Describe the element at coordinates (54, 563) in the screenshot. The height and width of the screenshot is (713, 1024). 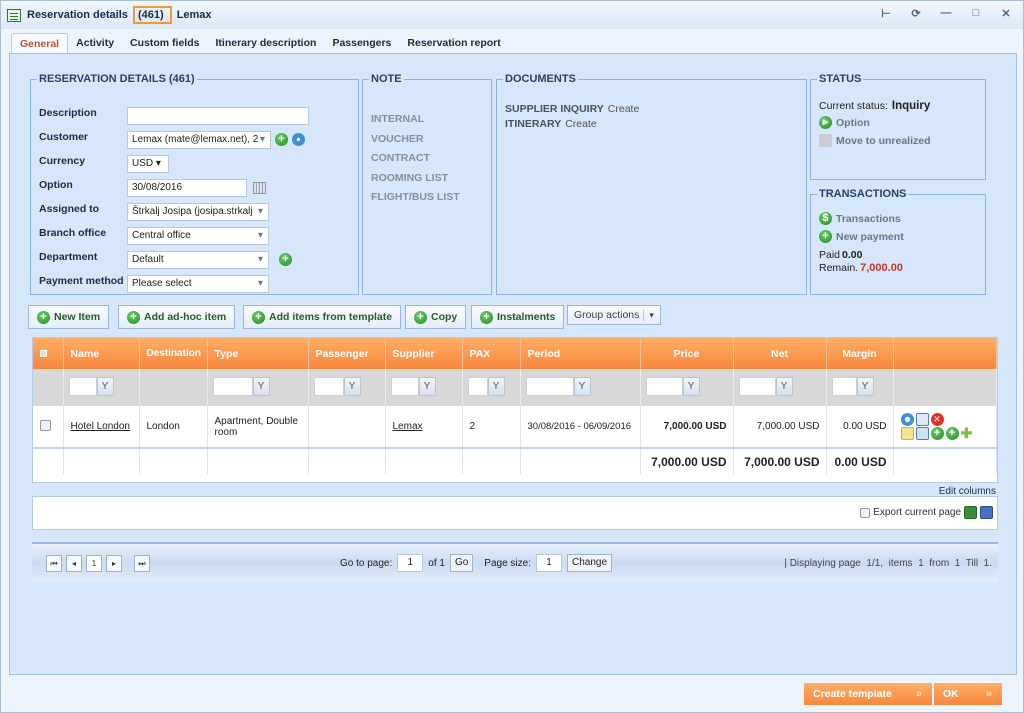
I see `first-page-button: ⏮` at that location.